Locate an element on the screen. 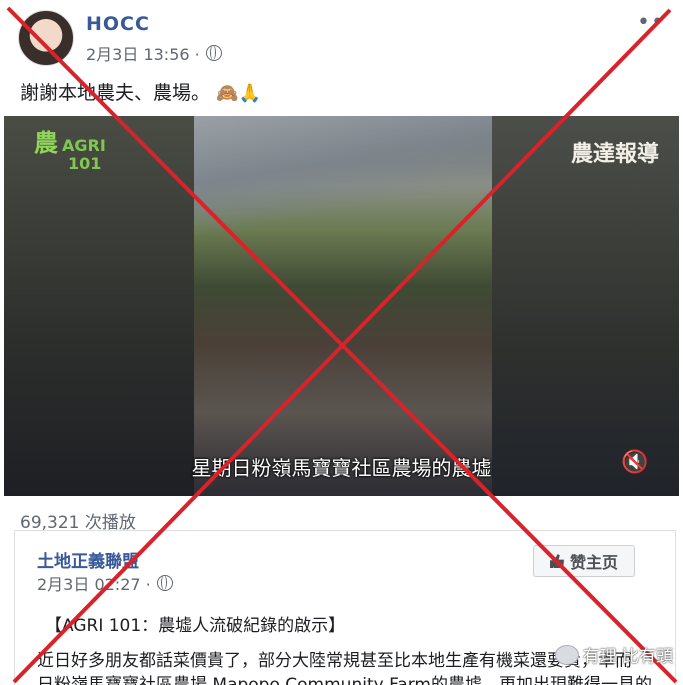 Image resolution: width=683 pixels, height=685 pixels. thumbs-up-icon is located at coordinates (556, 561).